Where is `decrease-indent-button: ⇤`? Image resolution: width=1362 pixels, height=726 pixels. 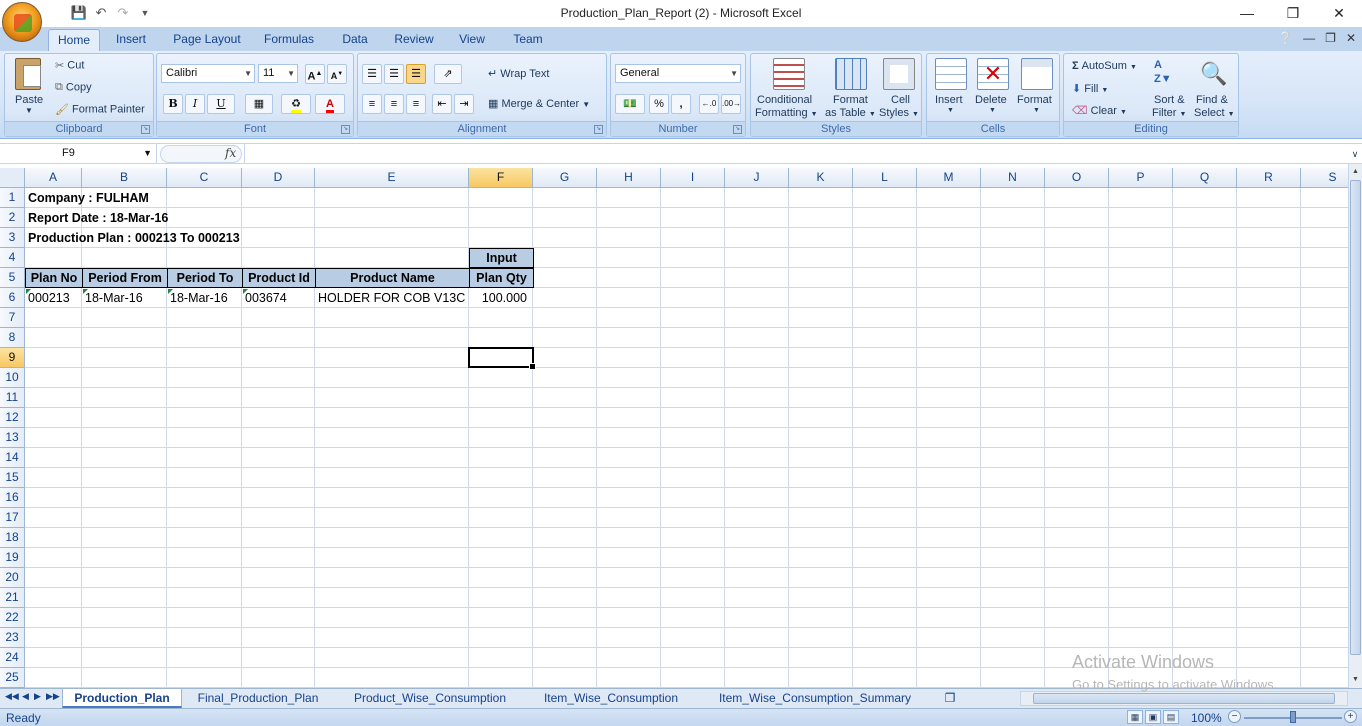
decrease-indent-button: ⇤ is located at coordinates (442, 104).